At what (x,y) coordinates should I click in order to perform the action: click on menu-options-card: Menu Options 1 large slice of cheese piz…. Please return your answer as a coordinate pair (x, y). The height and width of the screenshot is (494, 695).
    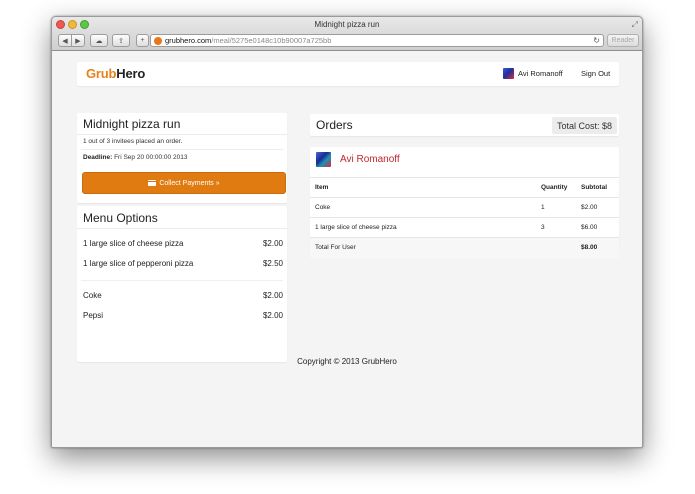
    Looking at the image, I should click on (182, 284).